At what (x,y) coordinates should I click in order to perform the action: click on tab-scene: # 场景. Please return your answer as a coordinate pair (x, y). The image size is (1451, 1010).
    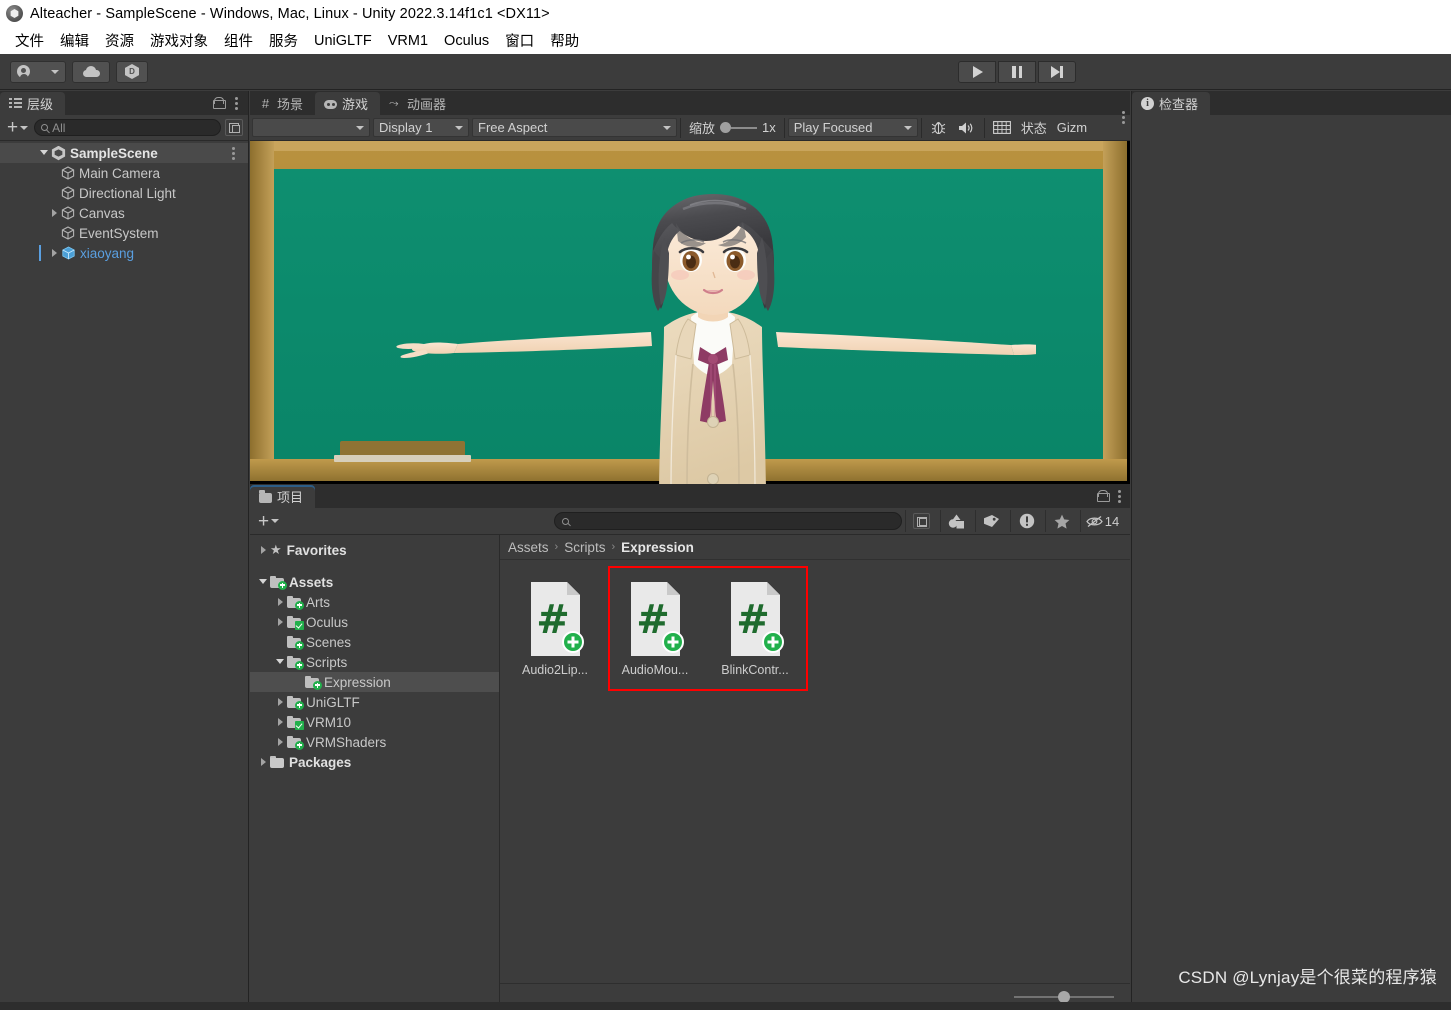
    Looking at the image, I should click on (282, 103).